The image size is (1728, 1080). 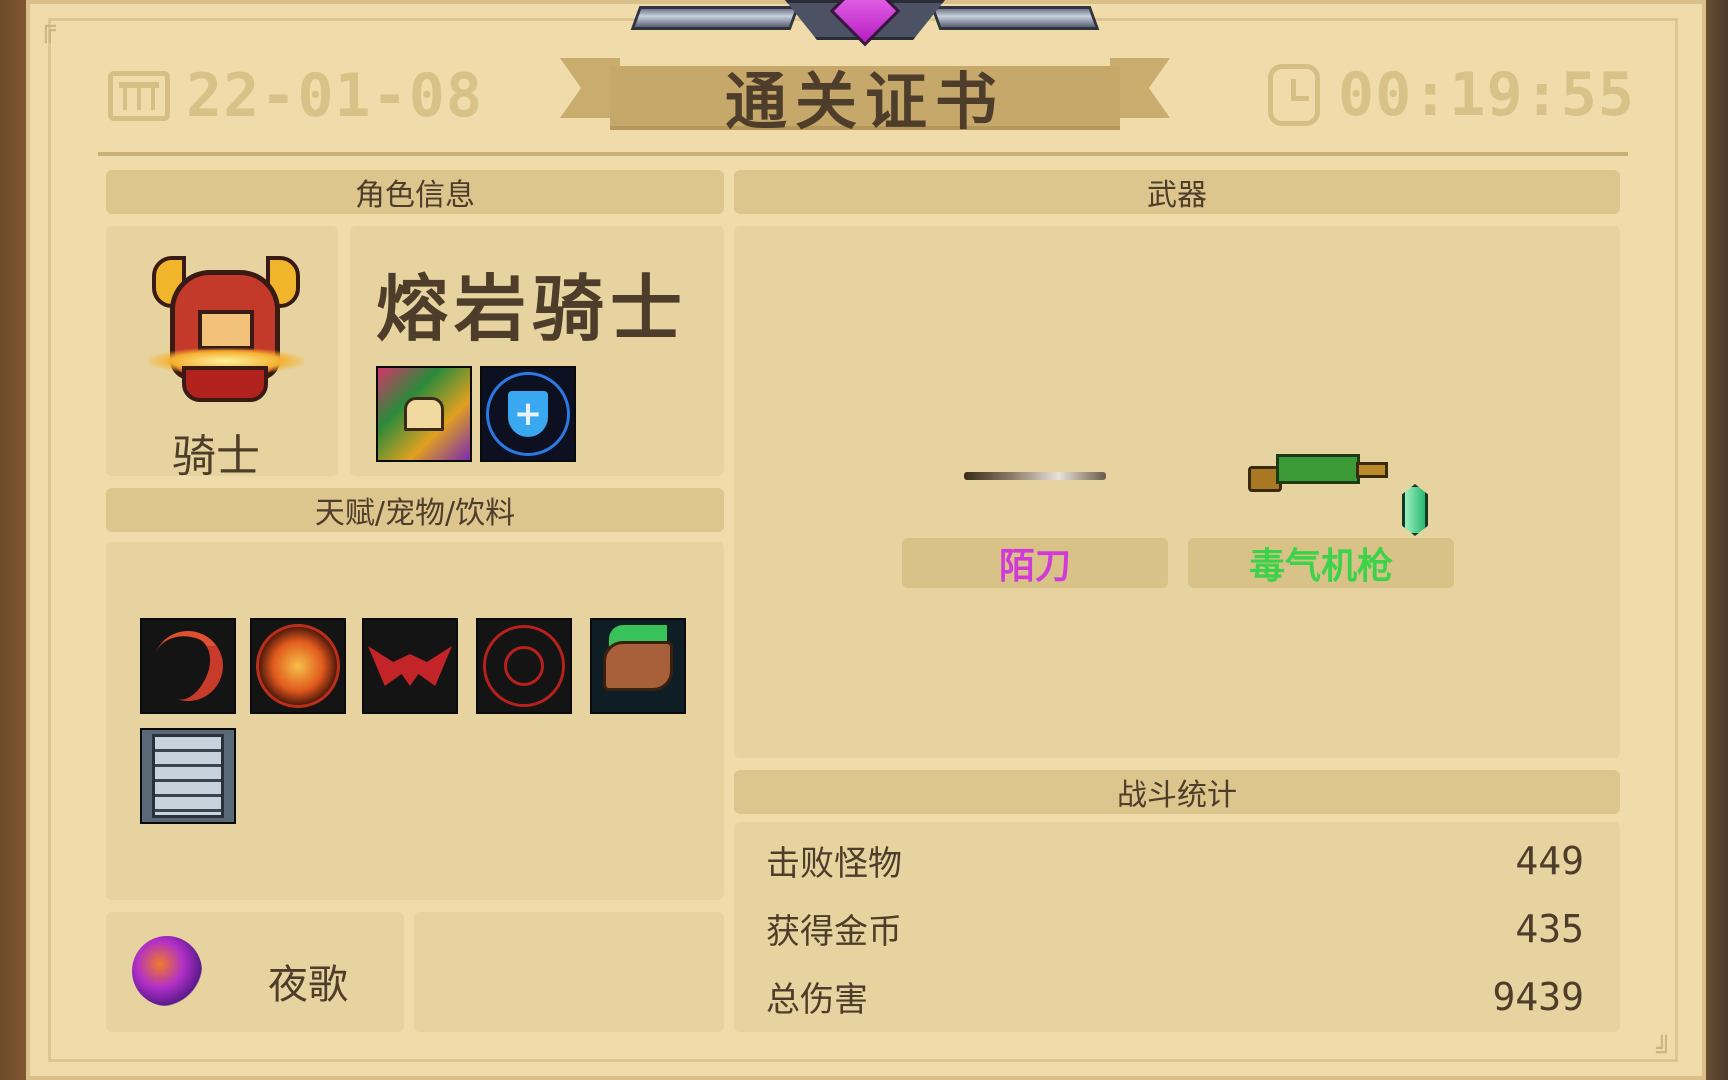 What do you see at coordinates (225, 384) in the screenshot?
I see `armor-body` at bounding box center [225, 384].